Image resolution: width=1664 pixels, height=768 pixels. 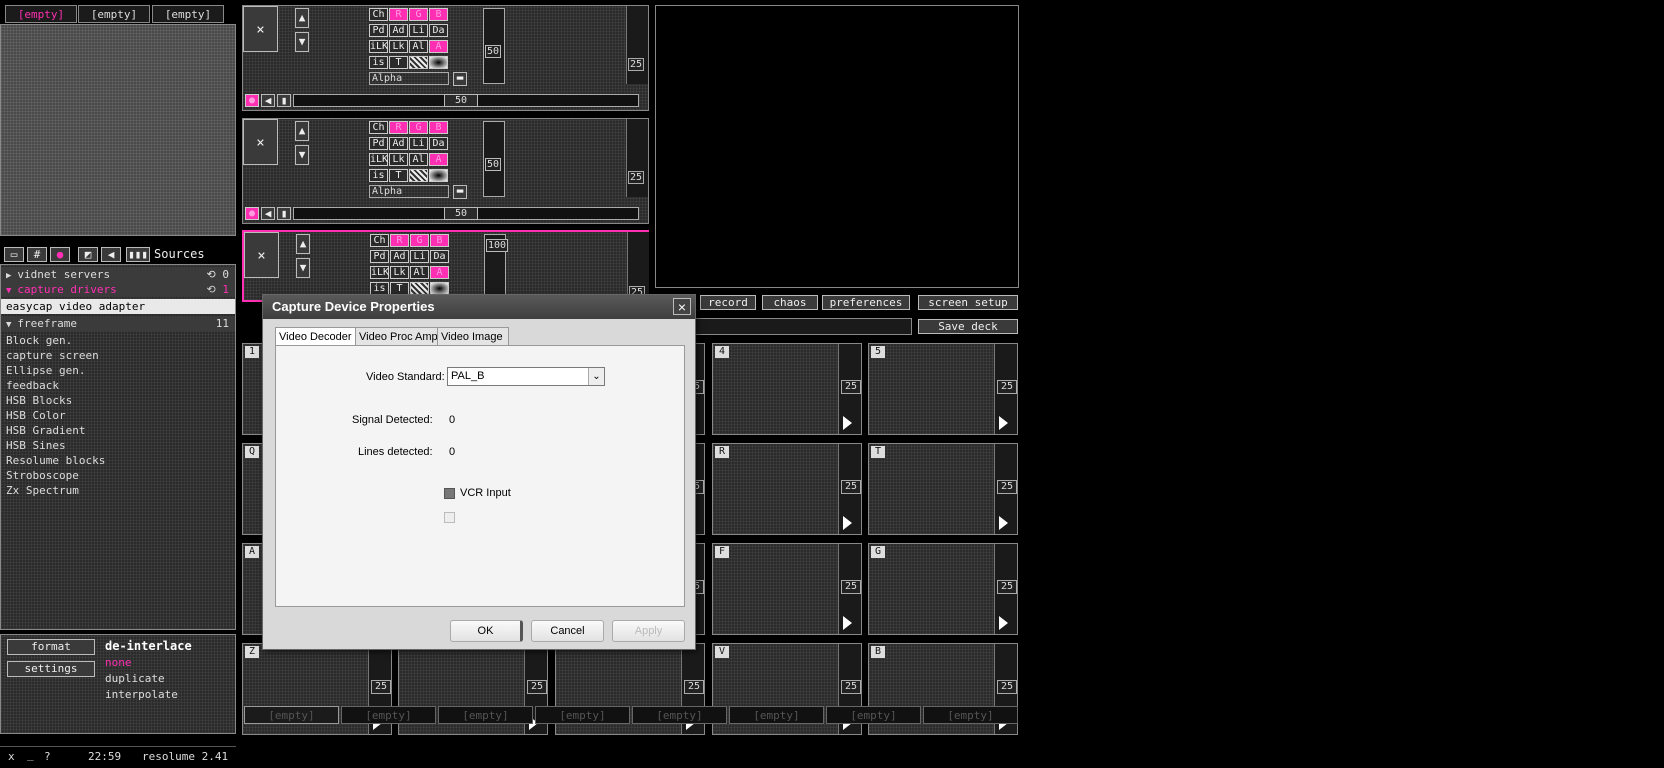 What do you see at coordinates (138, 254) in the screenshot?
I see `sequence-icon: ▮▮▮` at bounding box center [138, 254].